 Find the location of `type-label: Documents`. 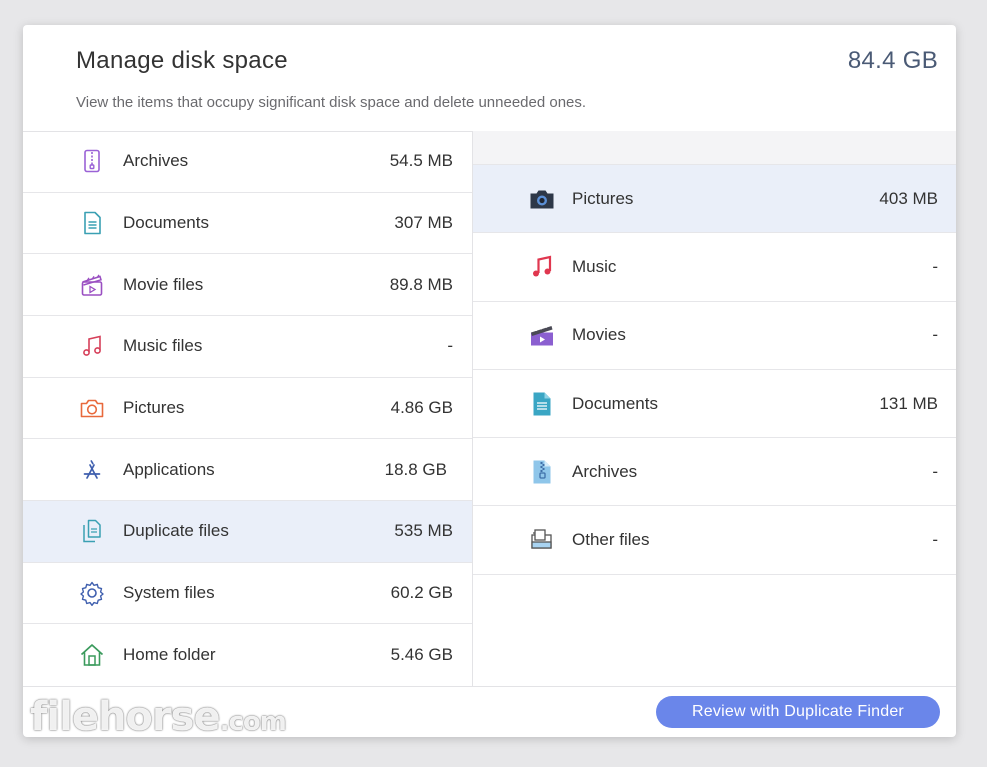

type-label: Documents is located at coordinates (615, 403).